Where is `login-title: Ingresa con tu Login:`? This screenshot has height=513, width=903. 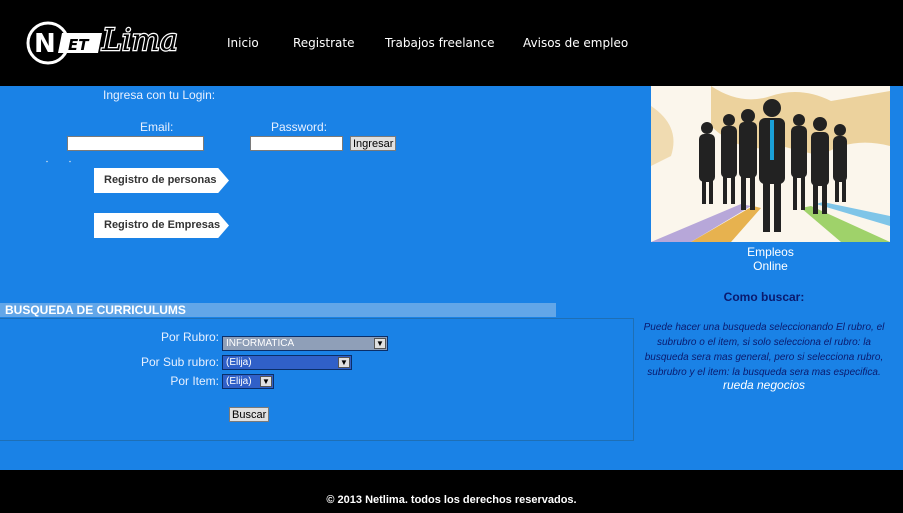 login-title: Ingresa con tu Login: is located at coordinates (159, 95).